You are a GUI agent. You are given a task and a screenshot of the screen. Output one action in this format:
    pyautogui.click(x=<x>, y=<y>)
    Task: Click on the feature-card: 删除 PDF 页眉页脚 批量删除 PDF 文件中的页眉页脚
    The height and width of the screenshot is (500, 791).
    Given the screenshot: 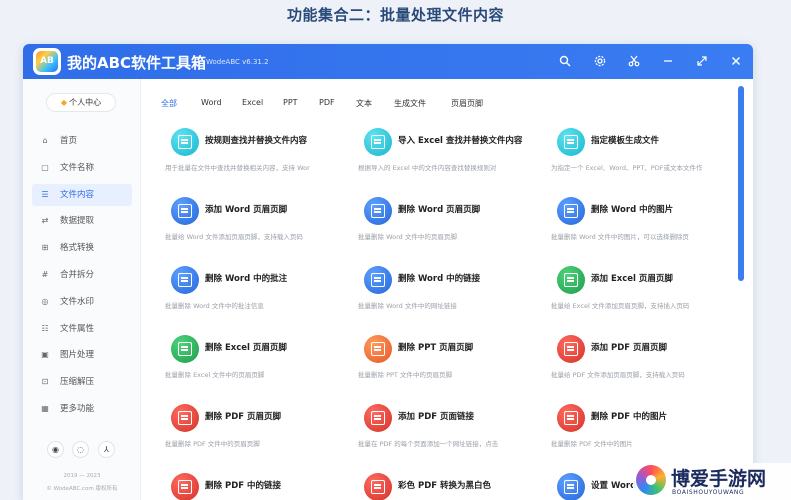 What is the action you would take?
    pyautogui.click(x=255, y=426)
    